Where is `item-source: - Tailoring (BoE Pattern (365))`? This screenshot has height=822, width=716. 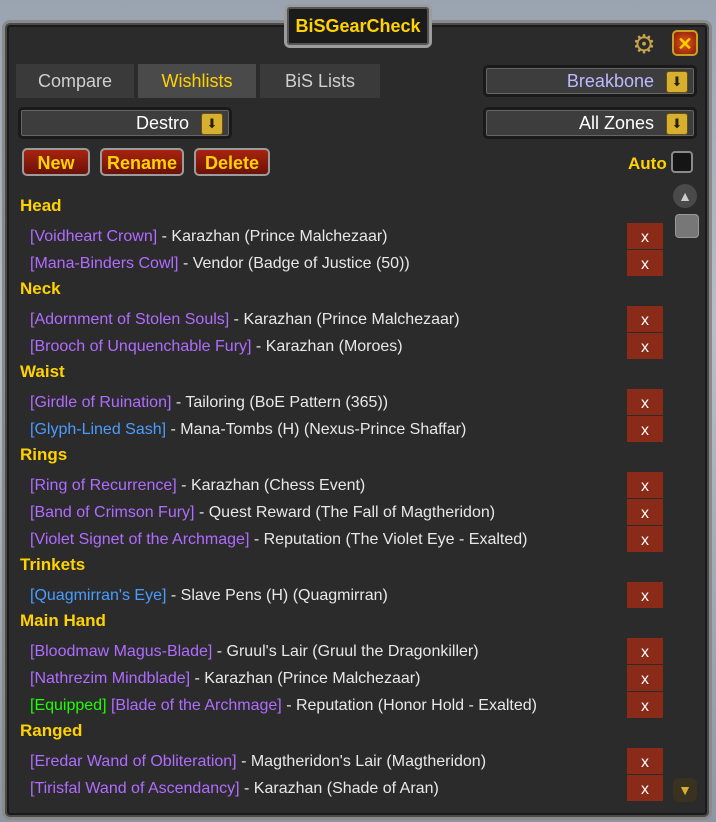
item-source: - Tailoring (BoE Pattern (365)) is located at coordinates (280, 402).